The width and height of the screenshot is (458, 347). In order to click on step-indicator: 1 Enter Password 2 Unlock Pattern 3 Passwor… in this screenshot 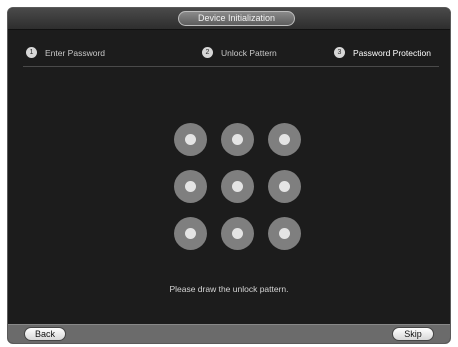, I will do `click(229, 53)`.